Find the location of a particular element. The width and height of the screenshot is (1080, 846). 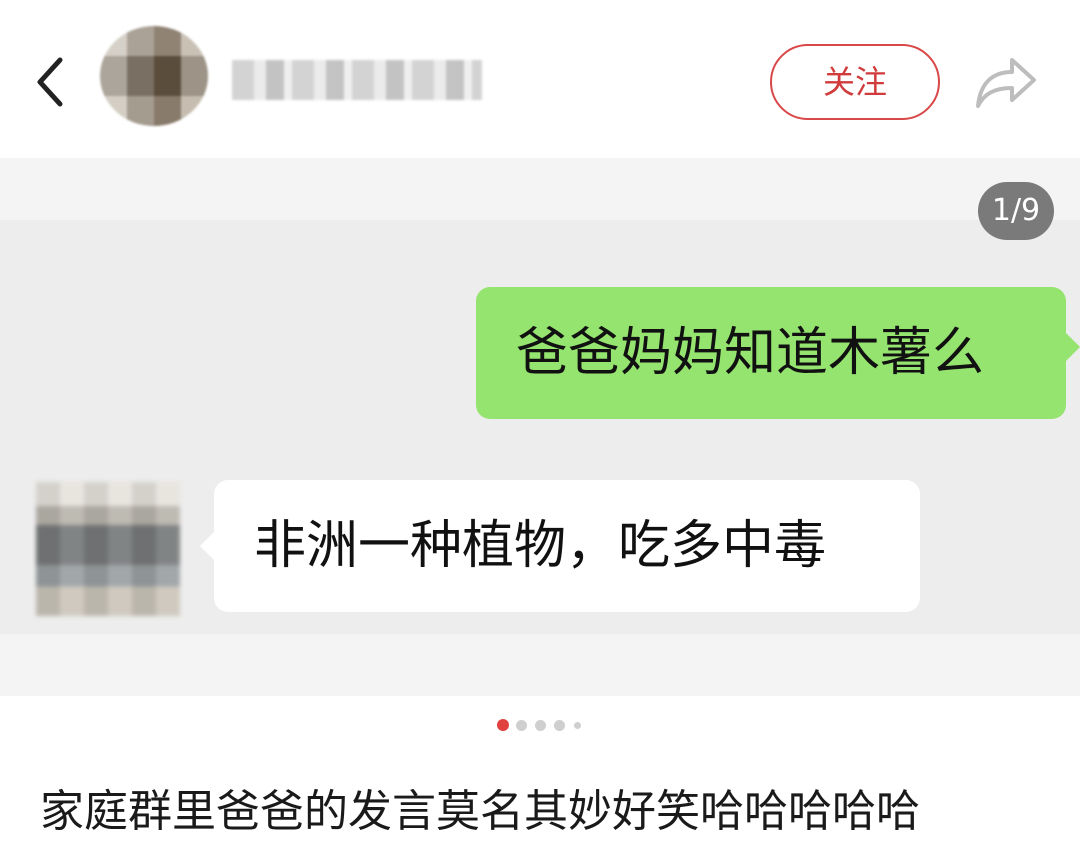

back-button is located at coordinates (52, 82).